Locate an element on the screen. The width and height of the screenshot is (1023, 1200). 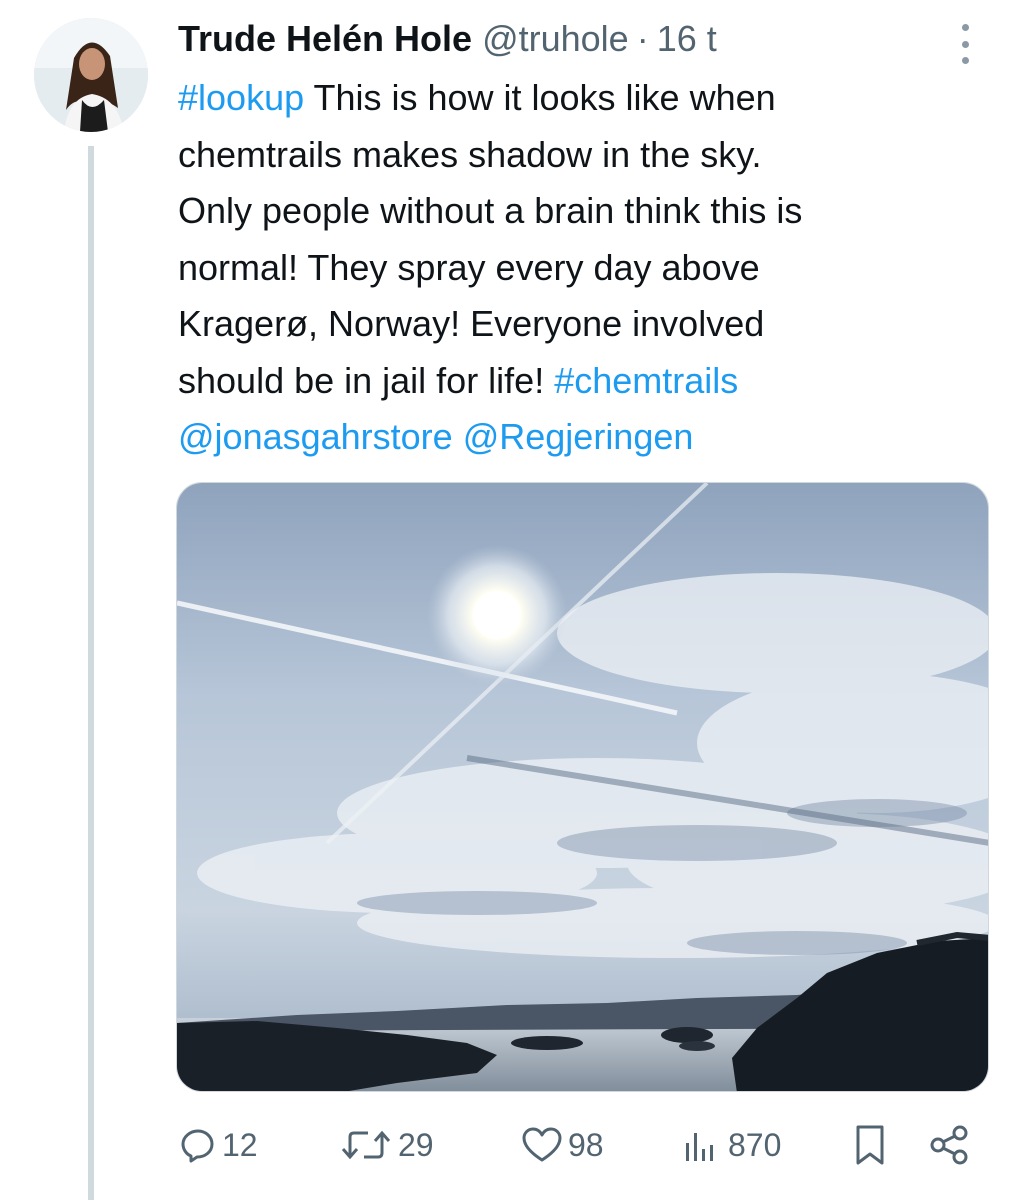
like-button: 98 is located at coordinates (562, 1145).